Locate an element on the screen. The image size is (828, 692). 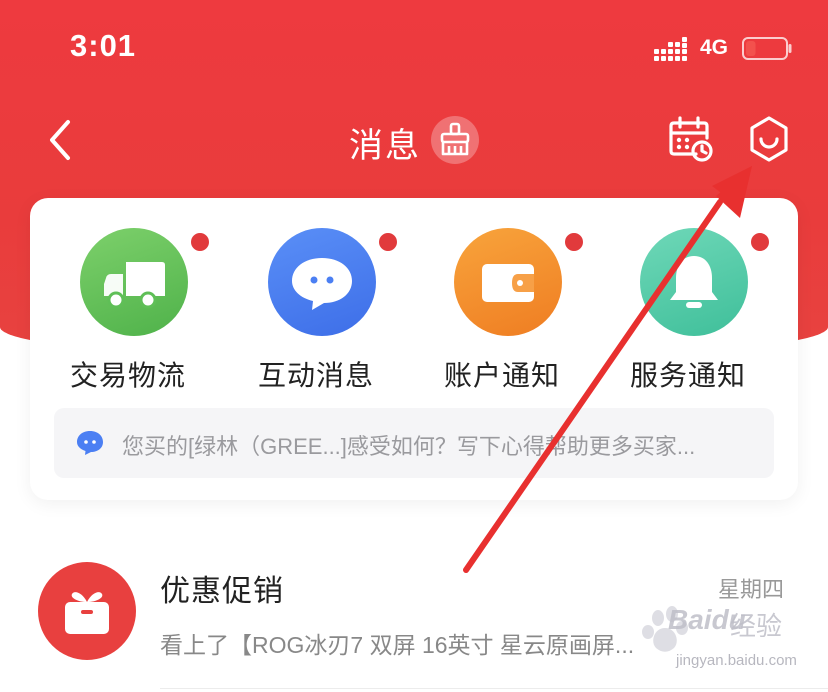
status-time: 3:01 is located at coordinates (103, 45).